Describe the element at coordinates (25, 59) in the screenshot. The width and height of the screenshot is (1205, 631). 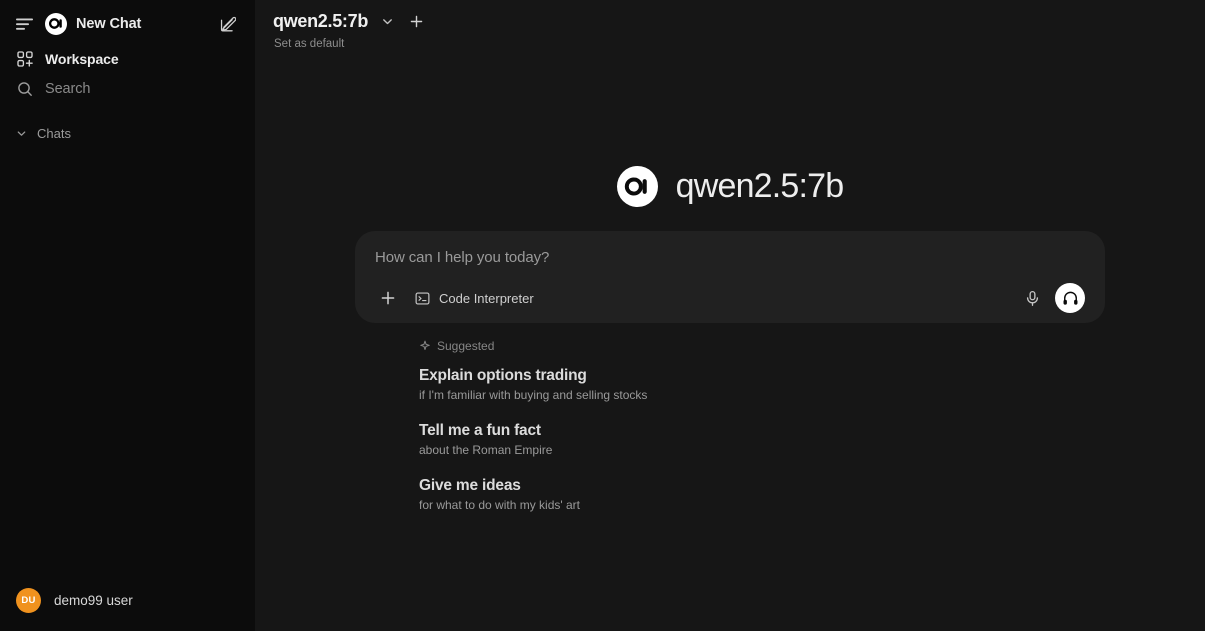
I see `grid-plus-icon` at that location.